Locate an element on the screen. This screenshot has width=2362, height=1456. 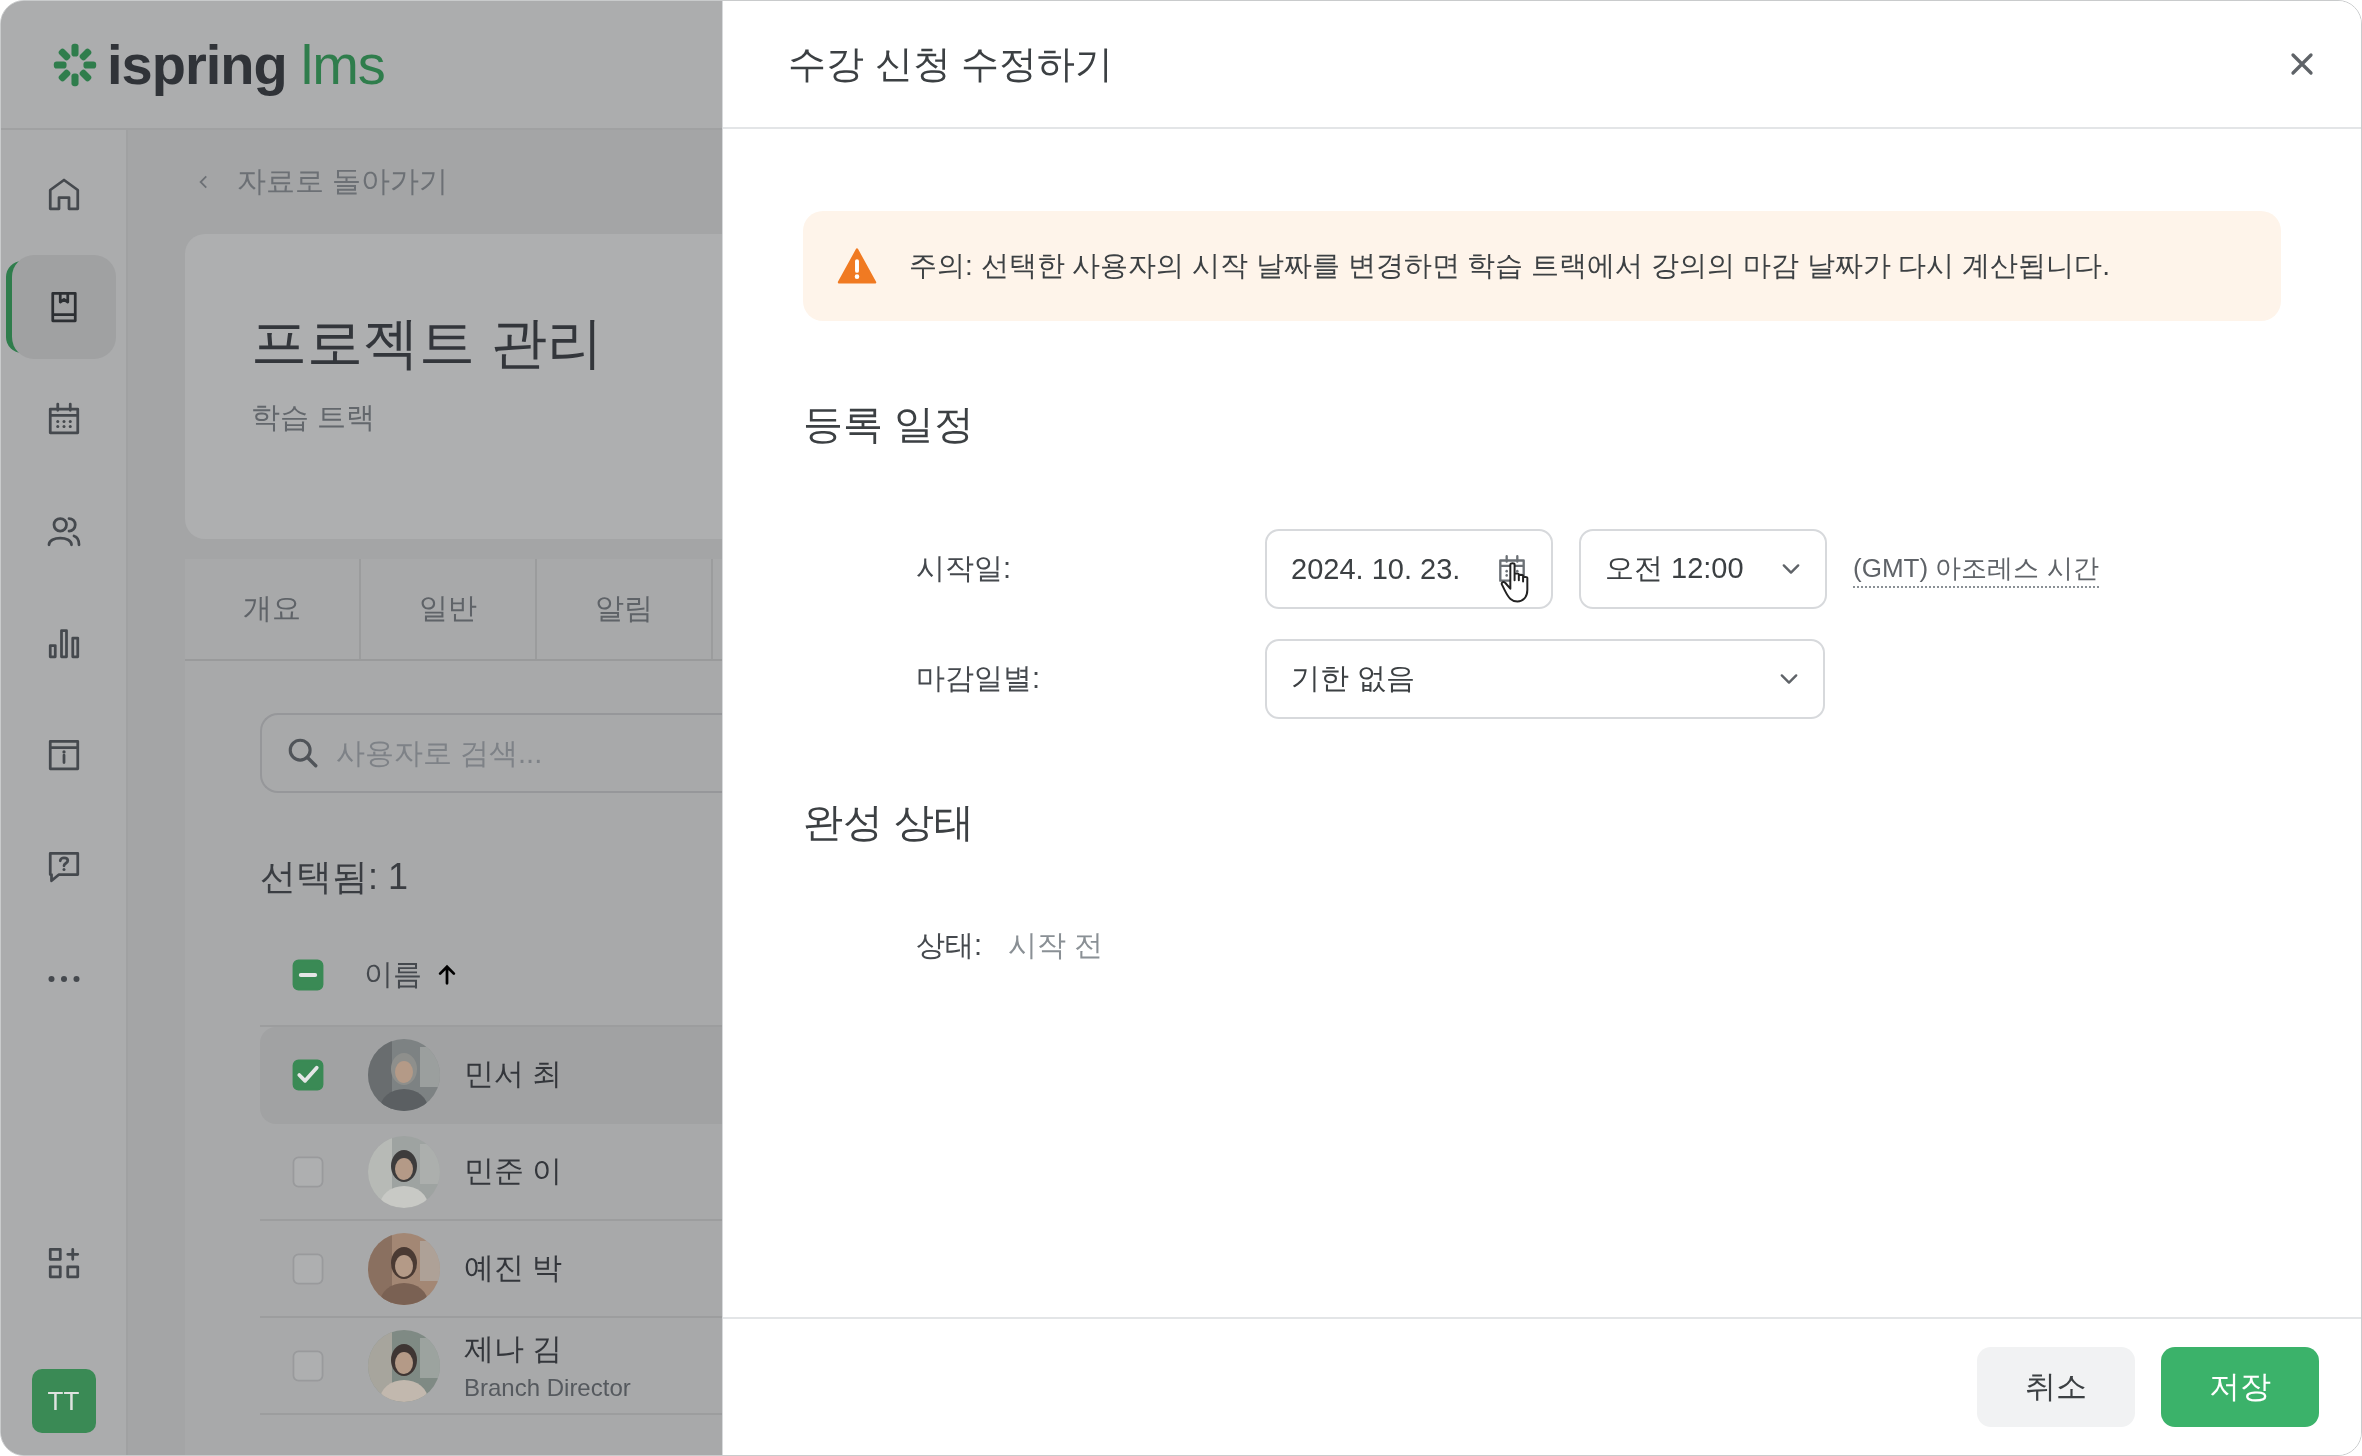
status-value: 시작 전 is located at coordinates (1056, 945).